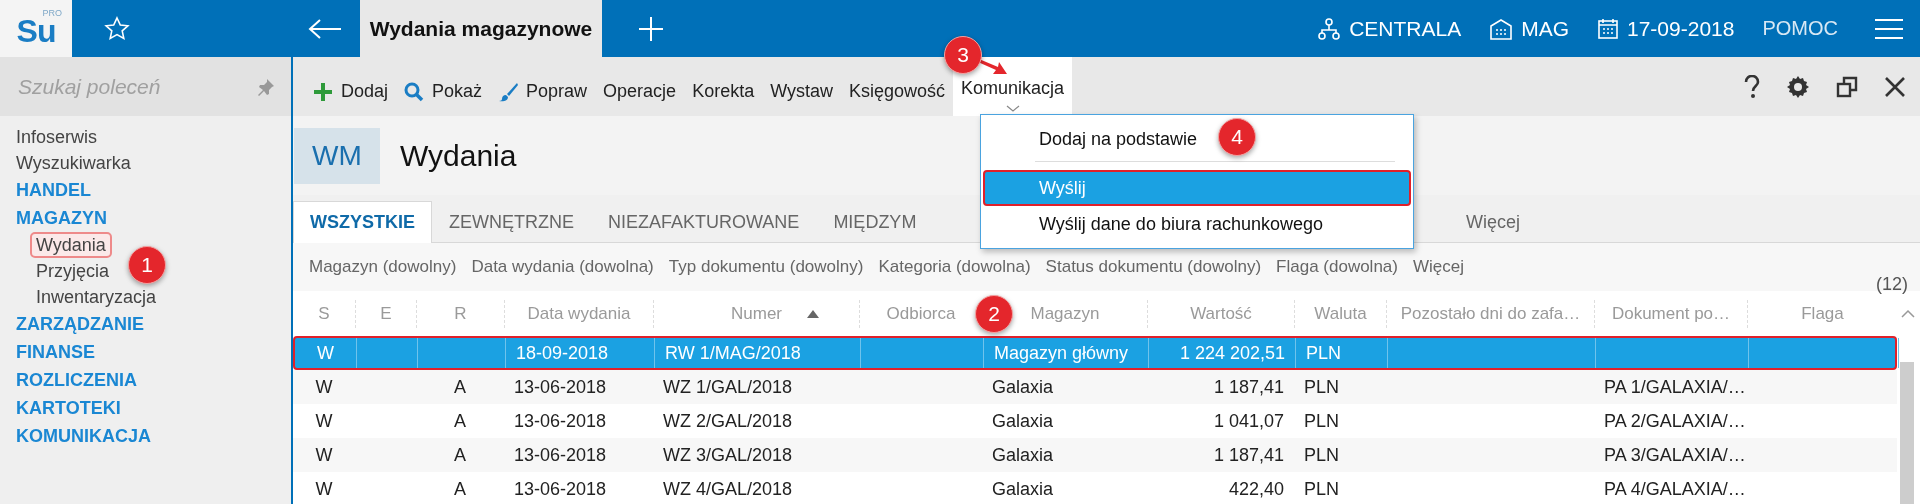  I want to click on table-cell-text: WZ 4/GAL/2018, so click(728, 489).